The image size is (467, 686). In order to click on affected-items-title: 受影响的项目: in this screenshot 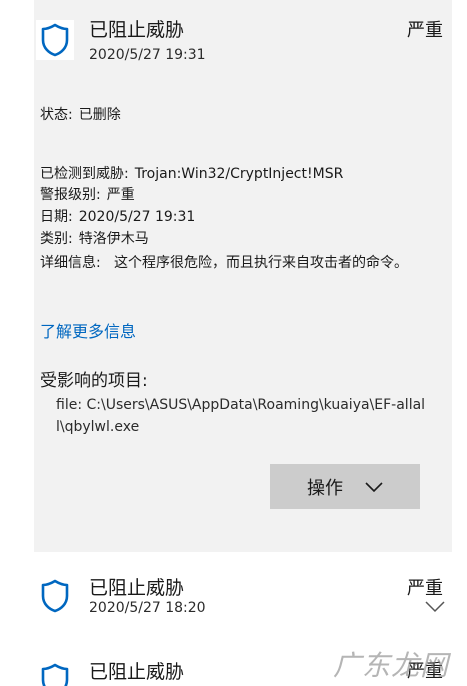, I will do `click(94, 381)`.